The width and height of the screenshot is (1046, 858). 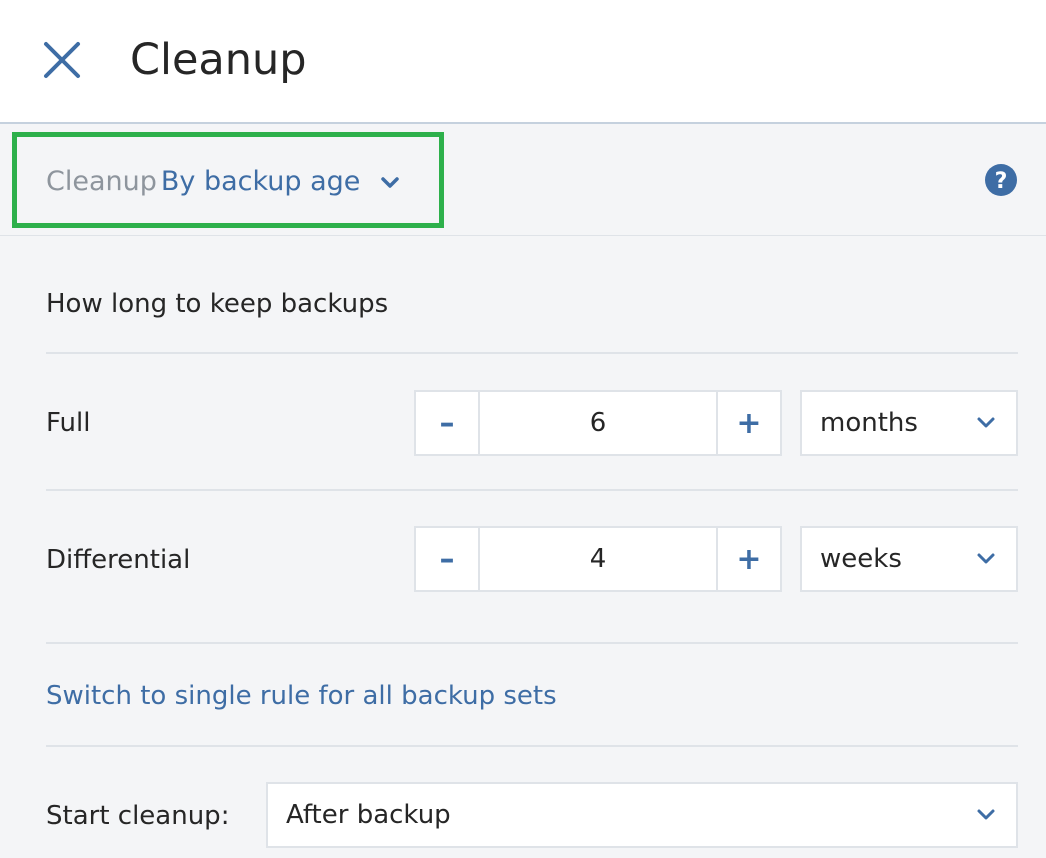 I want to click on help-icon: ?, so click(x=1001, y=180).